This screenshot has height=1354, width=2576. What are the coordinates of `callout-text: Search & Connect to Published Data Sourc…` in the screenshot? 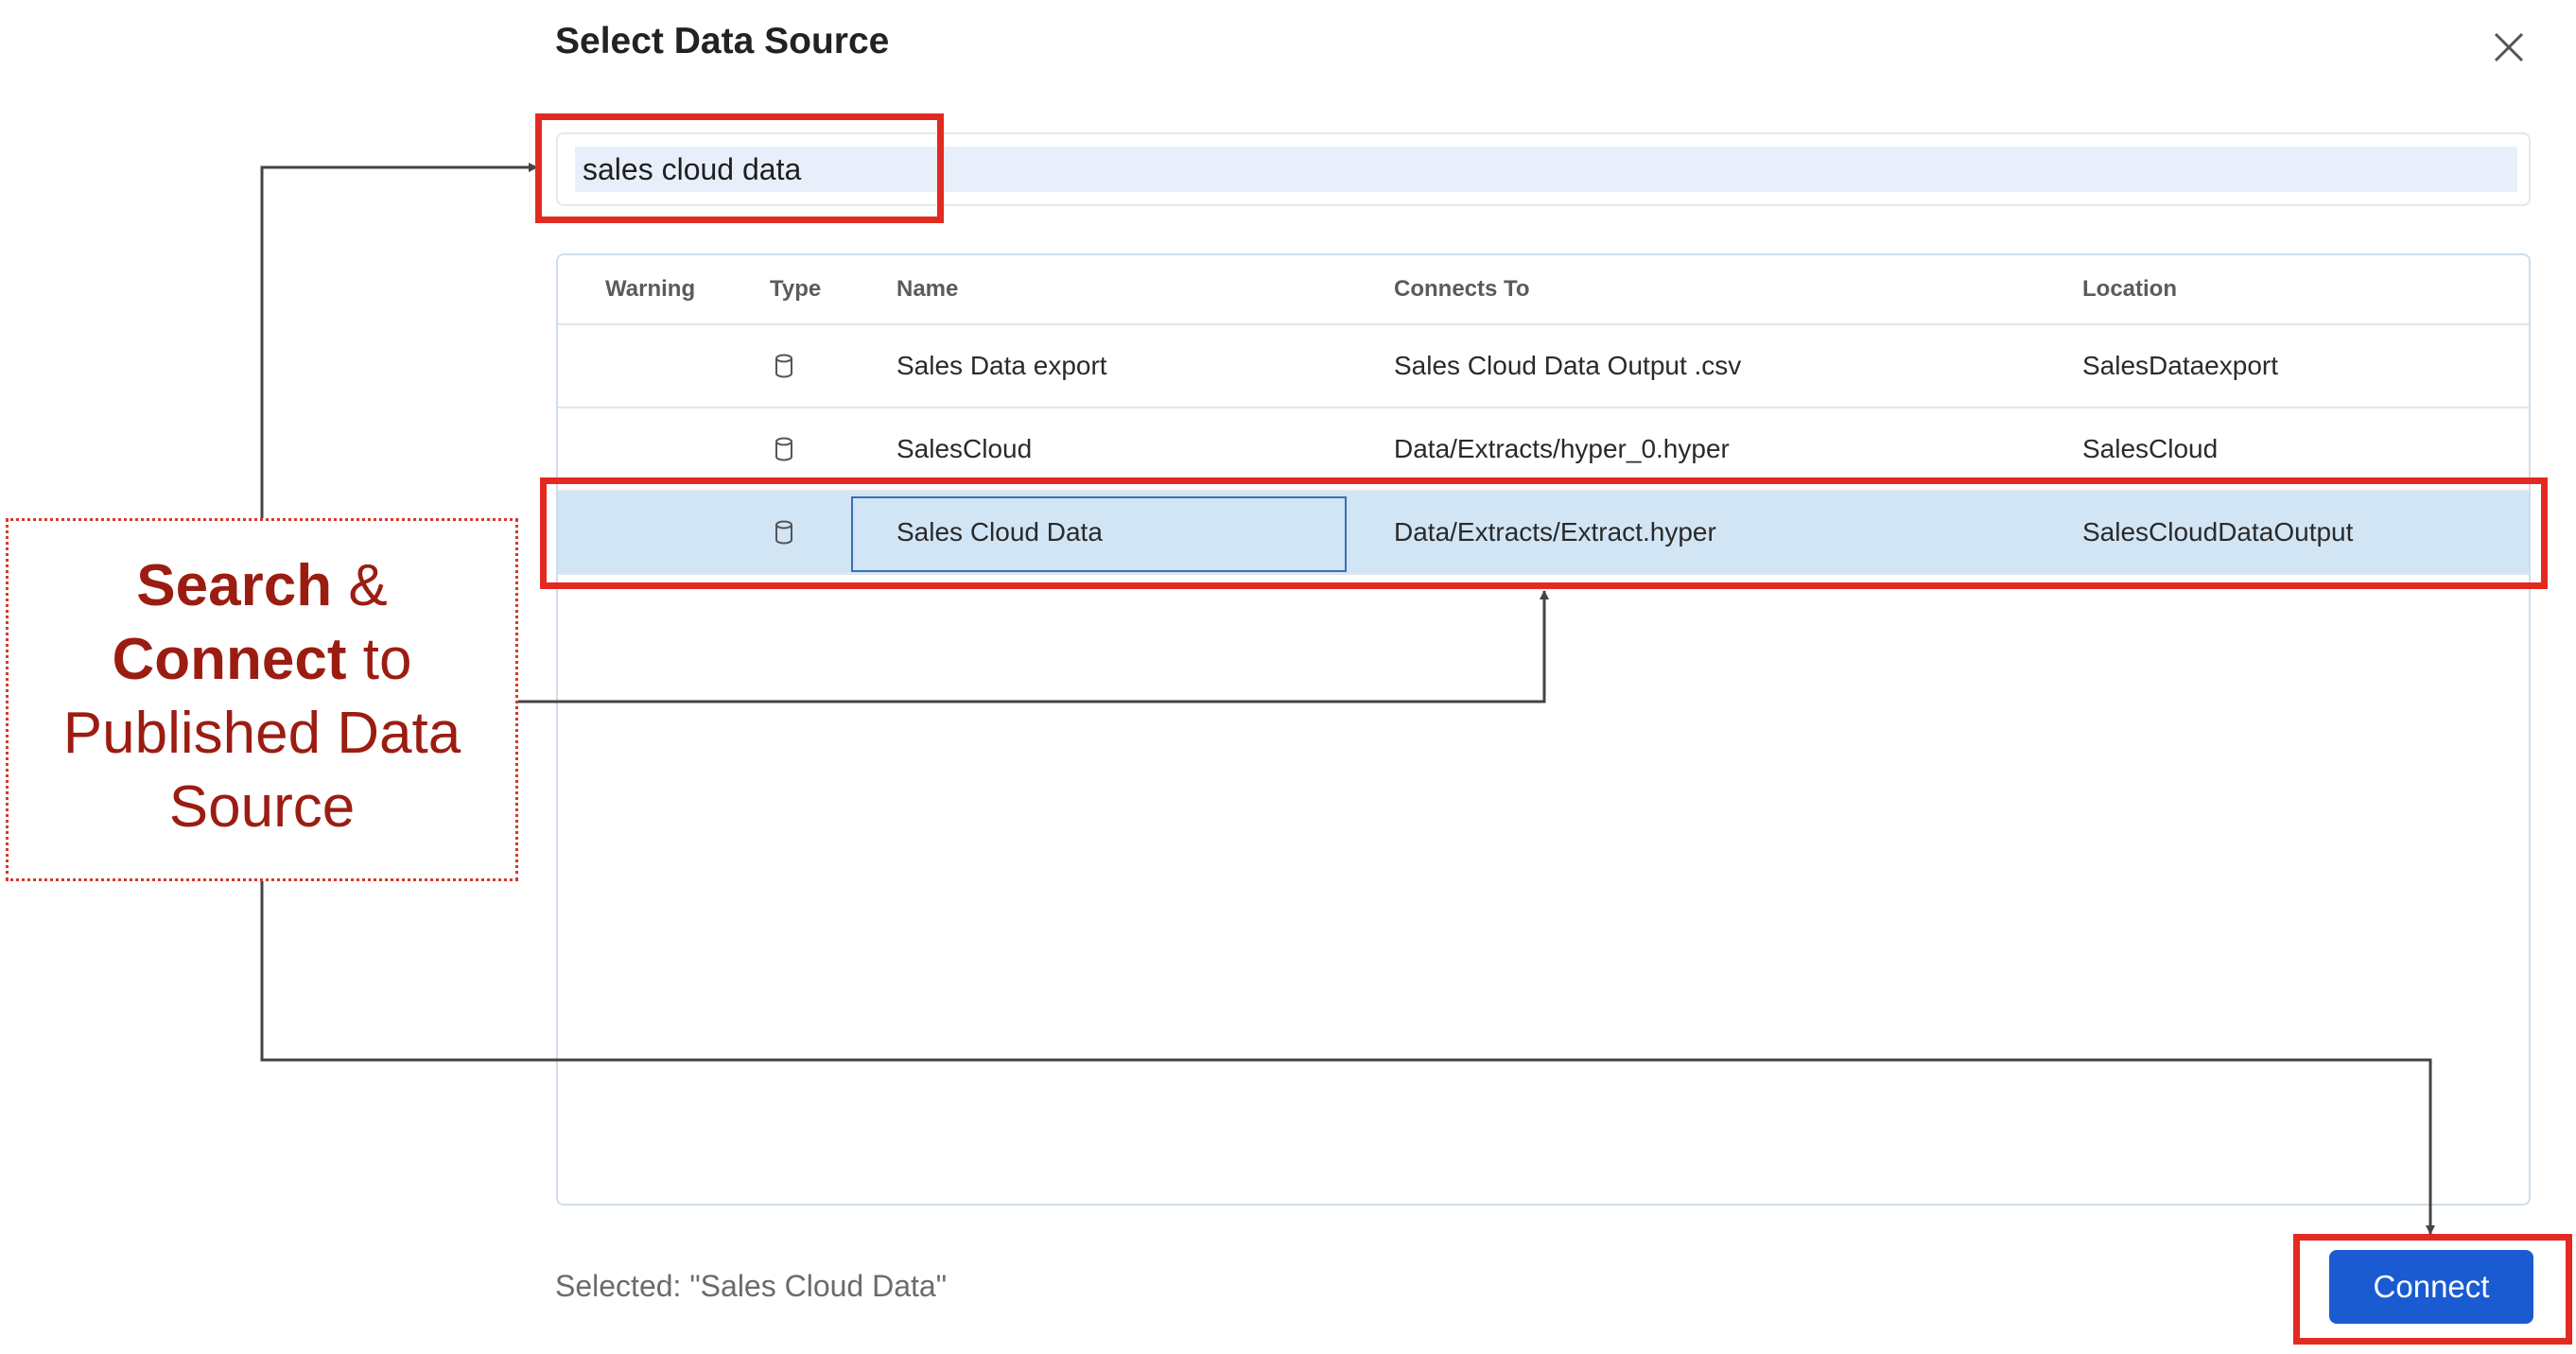 It's located at (262, 696).